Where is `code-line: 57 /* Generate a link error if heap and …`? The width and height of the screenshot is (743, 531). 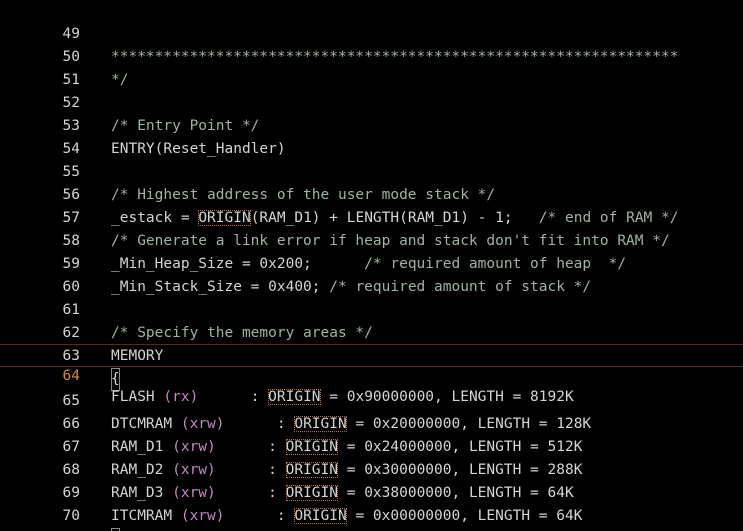
code-line: 57 /* Generate a link error if heap and … is located at coordinates (371, 216).